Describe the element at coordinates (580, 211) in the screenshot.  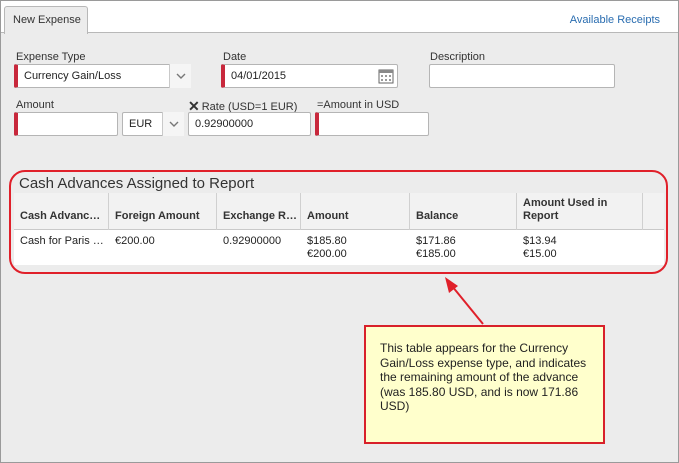
I see `column-header: Amount Used in Report` at that location.